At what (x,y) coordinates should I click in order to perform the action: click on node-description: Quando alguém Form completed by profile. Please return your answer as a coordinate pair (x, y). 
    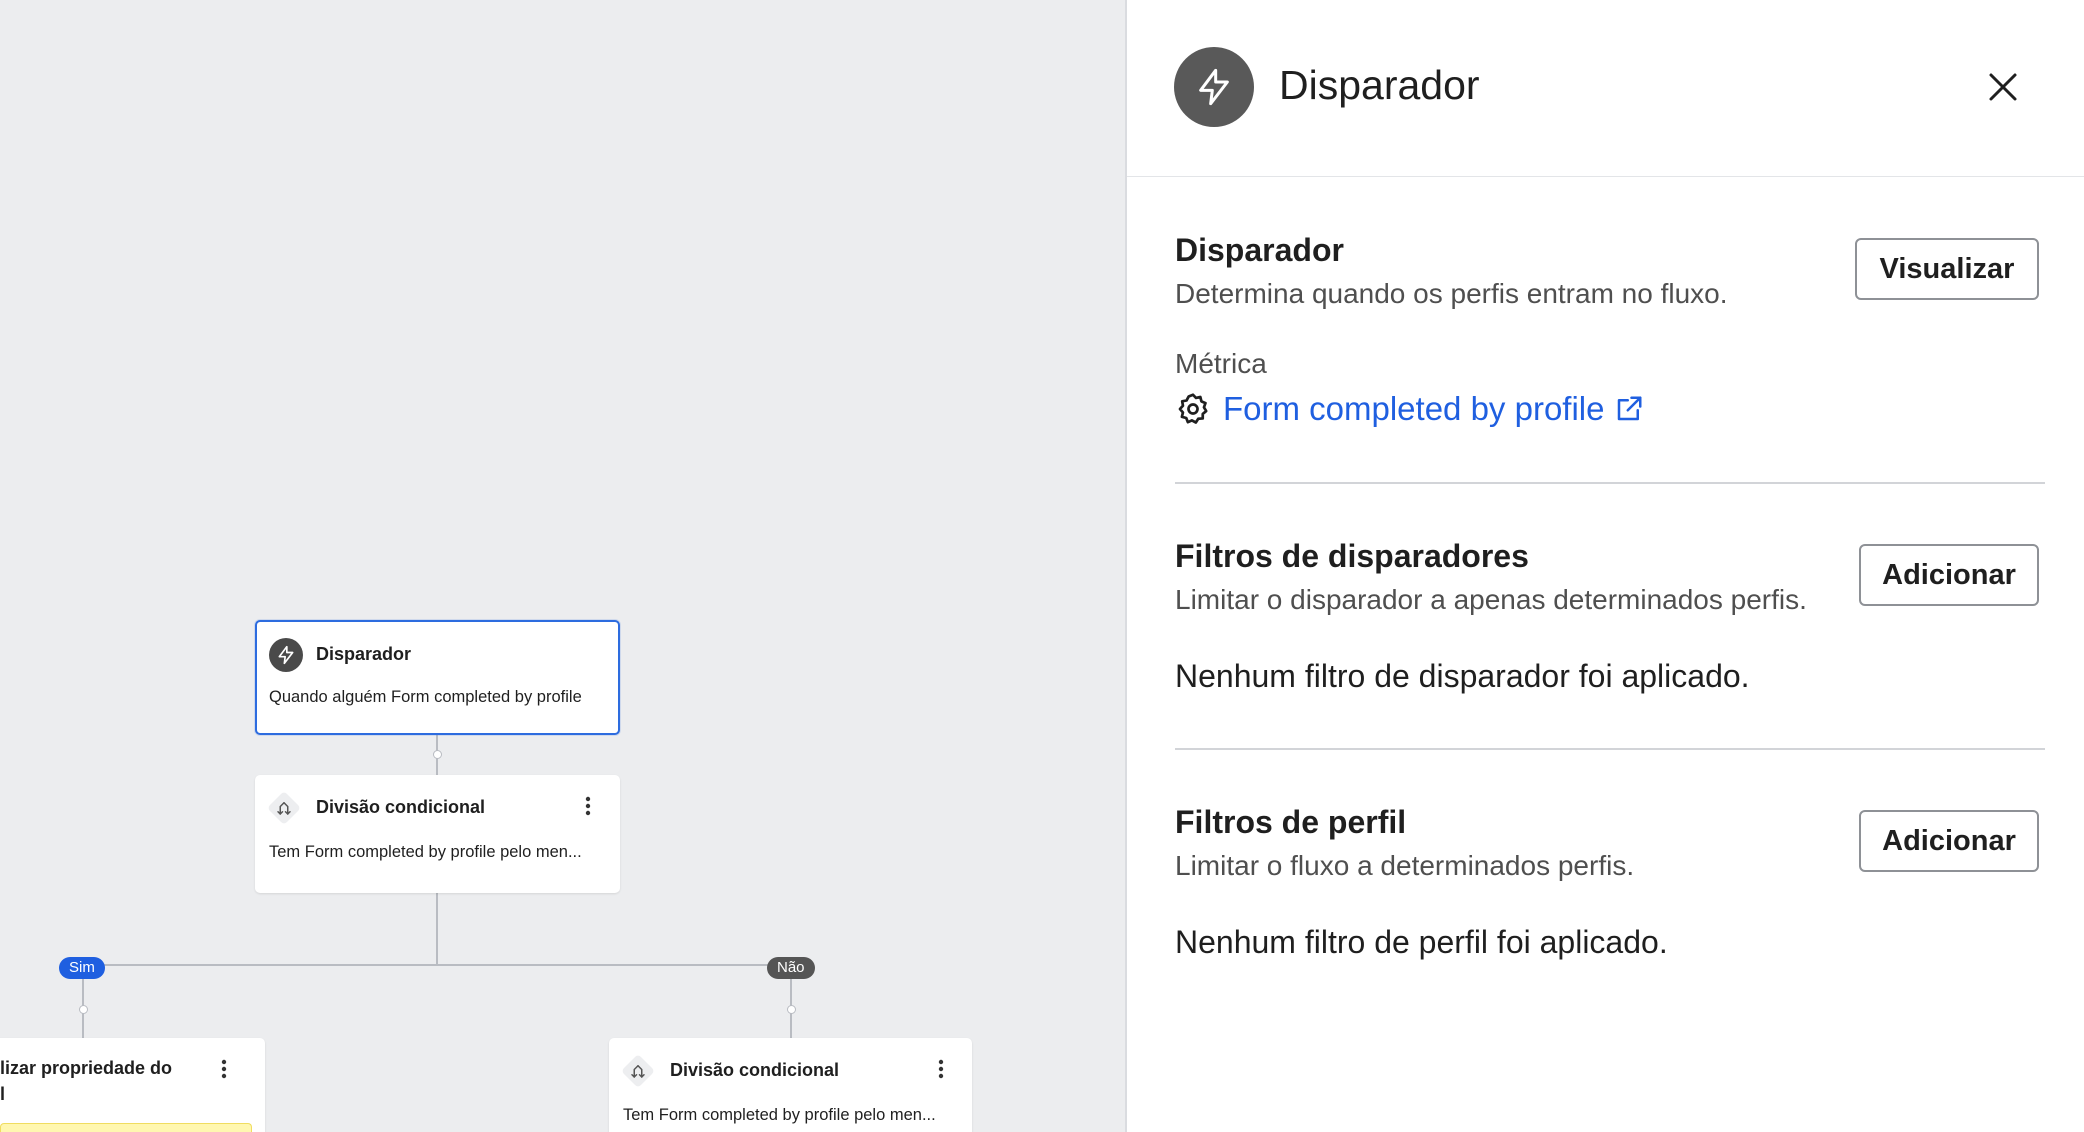
    Looking at the image, I should click on (425, 697).